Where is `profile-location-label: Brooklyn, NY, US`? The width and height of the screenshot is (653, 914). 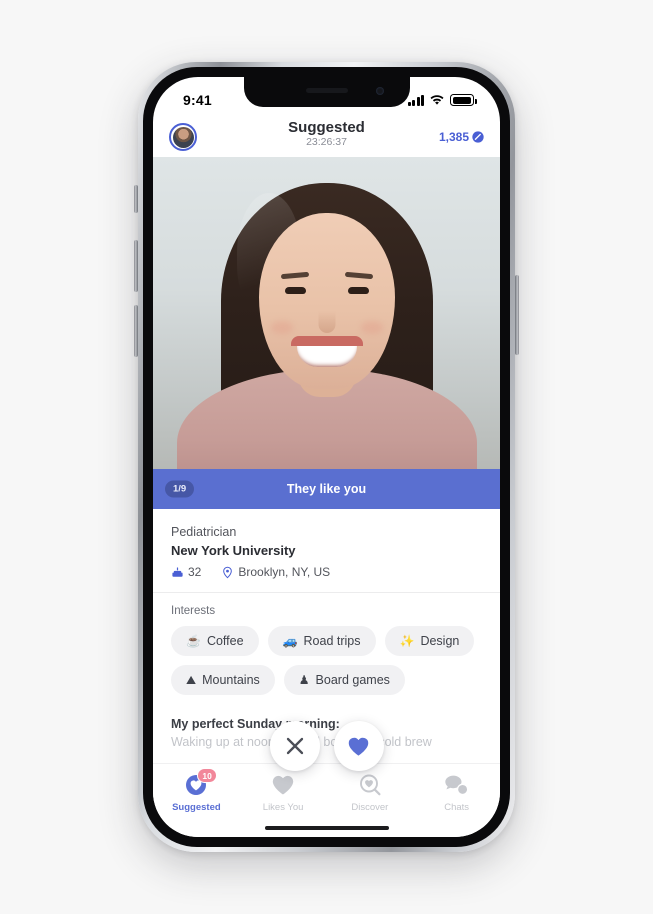
profile-location-label: Brooklyn, NY, US is located at coordinates (284, 572).